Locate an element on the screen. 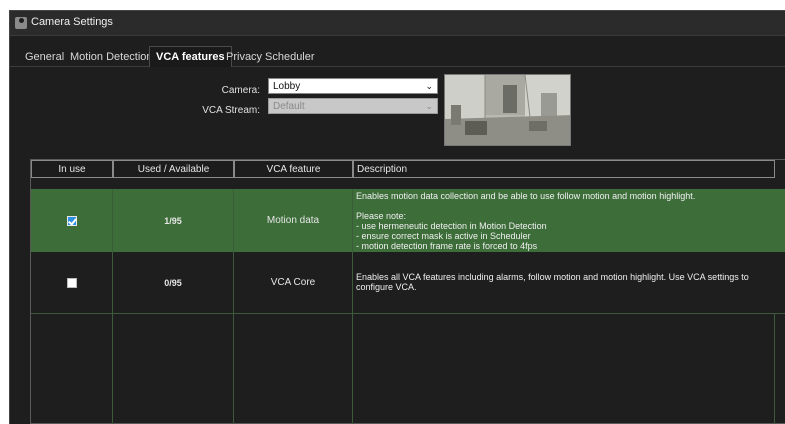 Image resolution: width=785 pixels, height=424 pixels. vca-feature-cell: VCA Core is located at coordinates (293, 282).